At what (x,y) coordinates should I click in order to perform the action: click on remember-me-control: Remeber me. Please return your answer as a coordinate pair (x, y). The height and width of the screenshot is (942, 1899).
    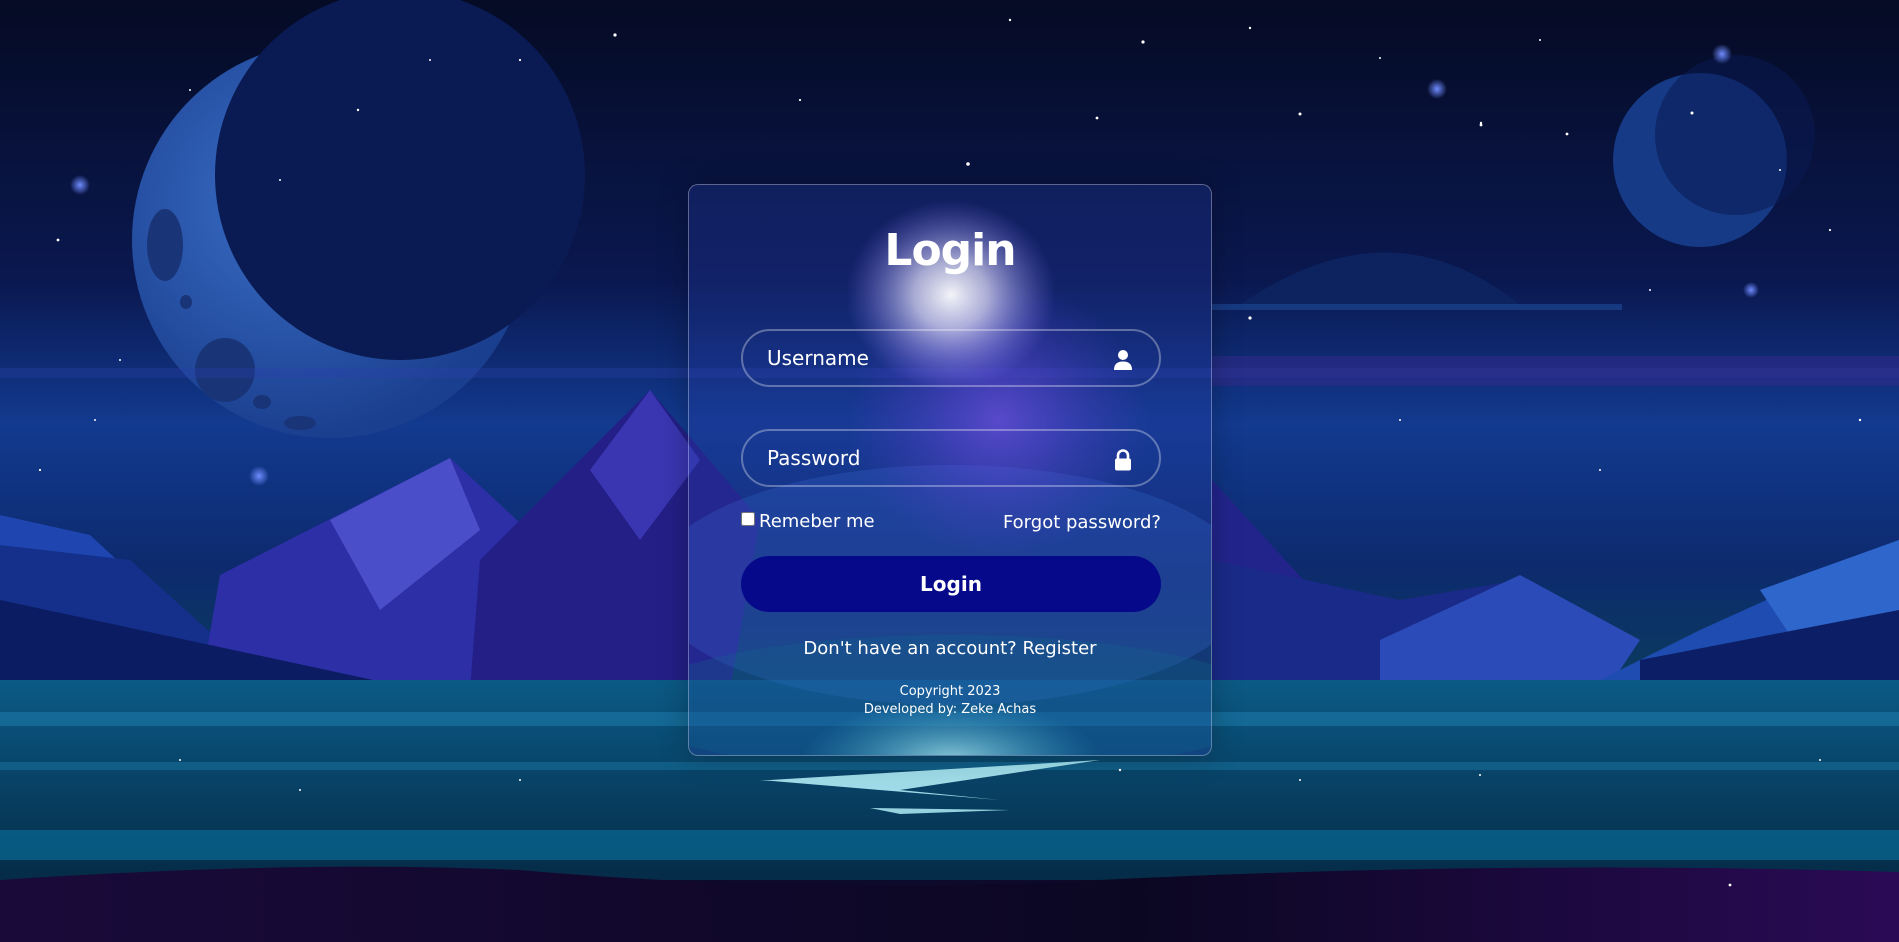
    Looking at the image, I should click on (808, 521).